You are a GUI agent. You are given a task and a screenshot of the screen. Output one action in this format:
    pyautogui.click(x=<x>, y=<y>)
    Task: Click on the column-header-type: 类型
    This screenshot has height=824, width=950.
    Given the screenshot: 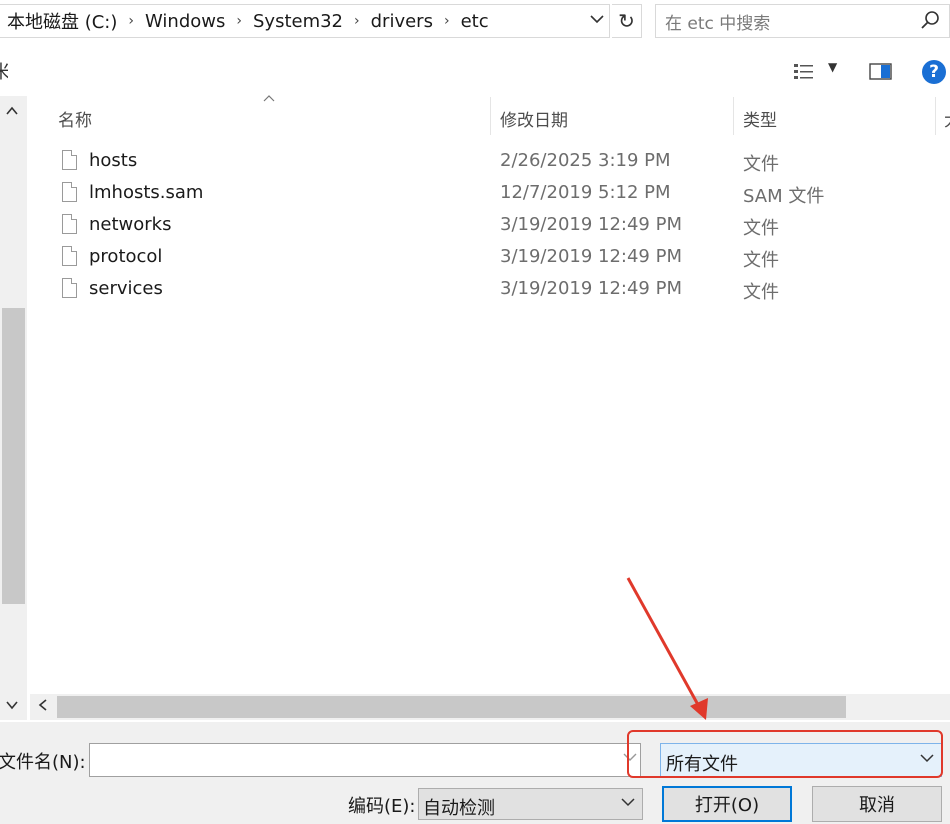 What is the action you would take?
    pyautogui.click(x=760, y=118)
    